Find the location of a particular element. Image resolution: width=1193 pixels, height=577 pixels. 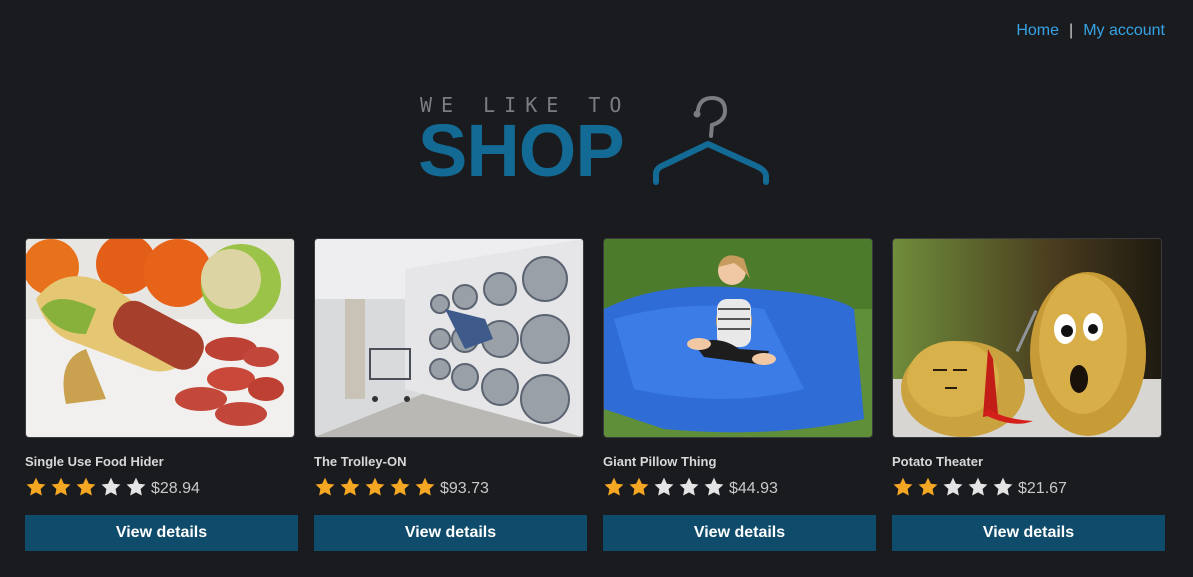

shop-logo: WE LIKE TO SHOP is located at coordinates (598, 140).